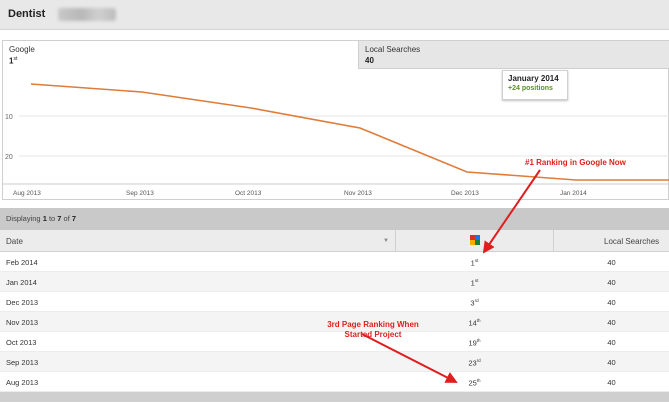 The image size is (669, 404). What do you see at coordinates (87, 14) in the screenshot?
I see `redacted-name` at bounding box center [87, 14].